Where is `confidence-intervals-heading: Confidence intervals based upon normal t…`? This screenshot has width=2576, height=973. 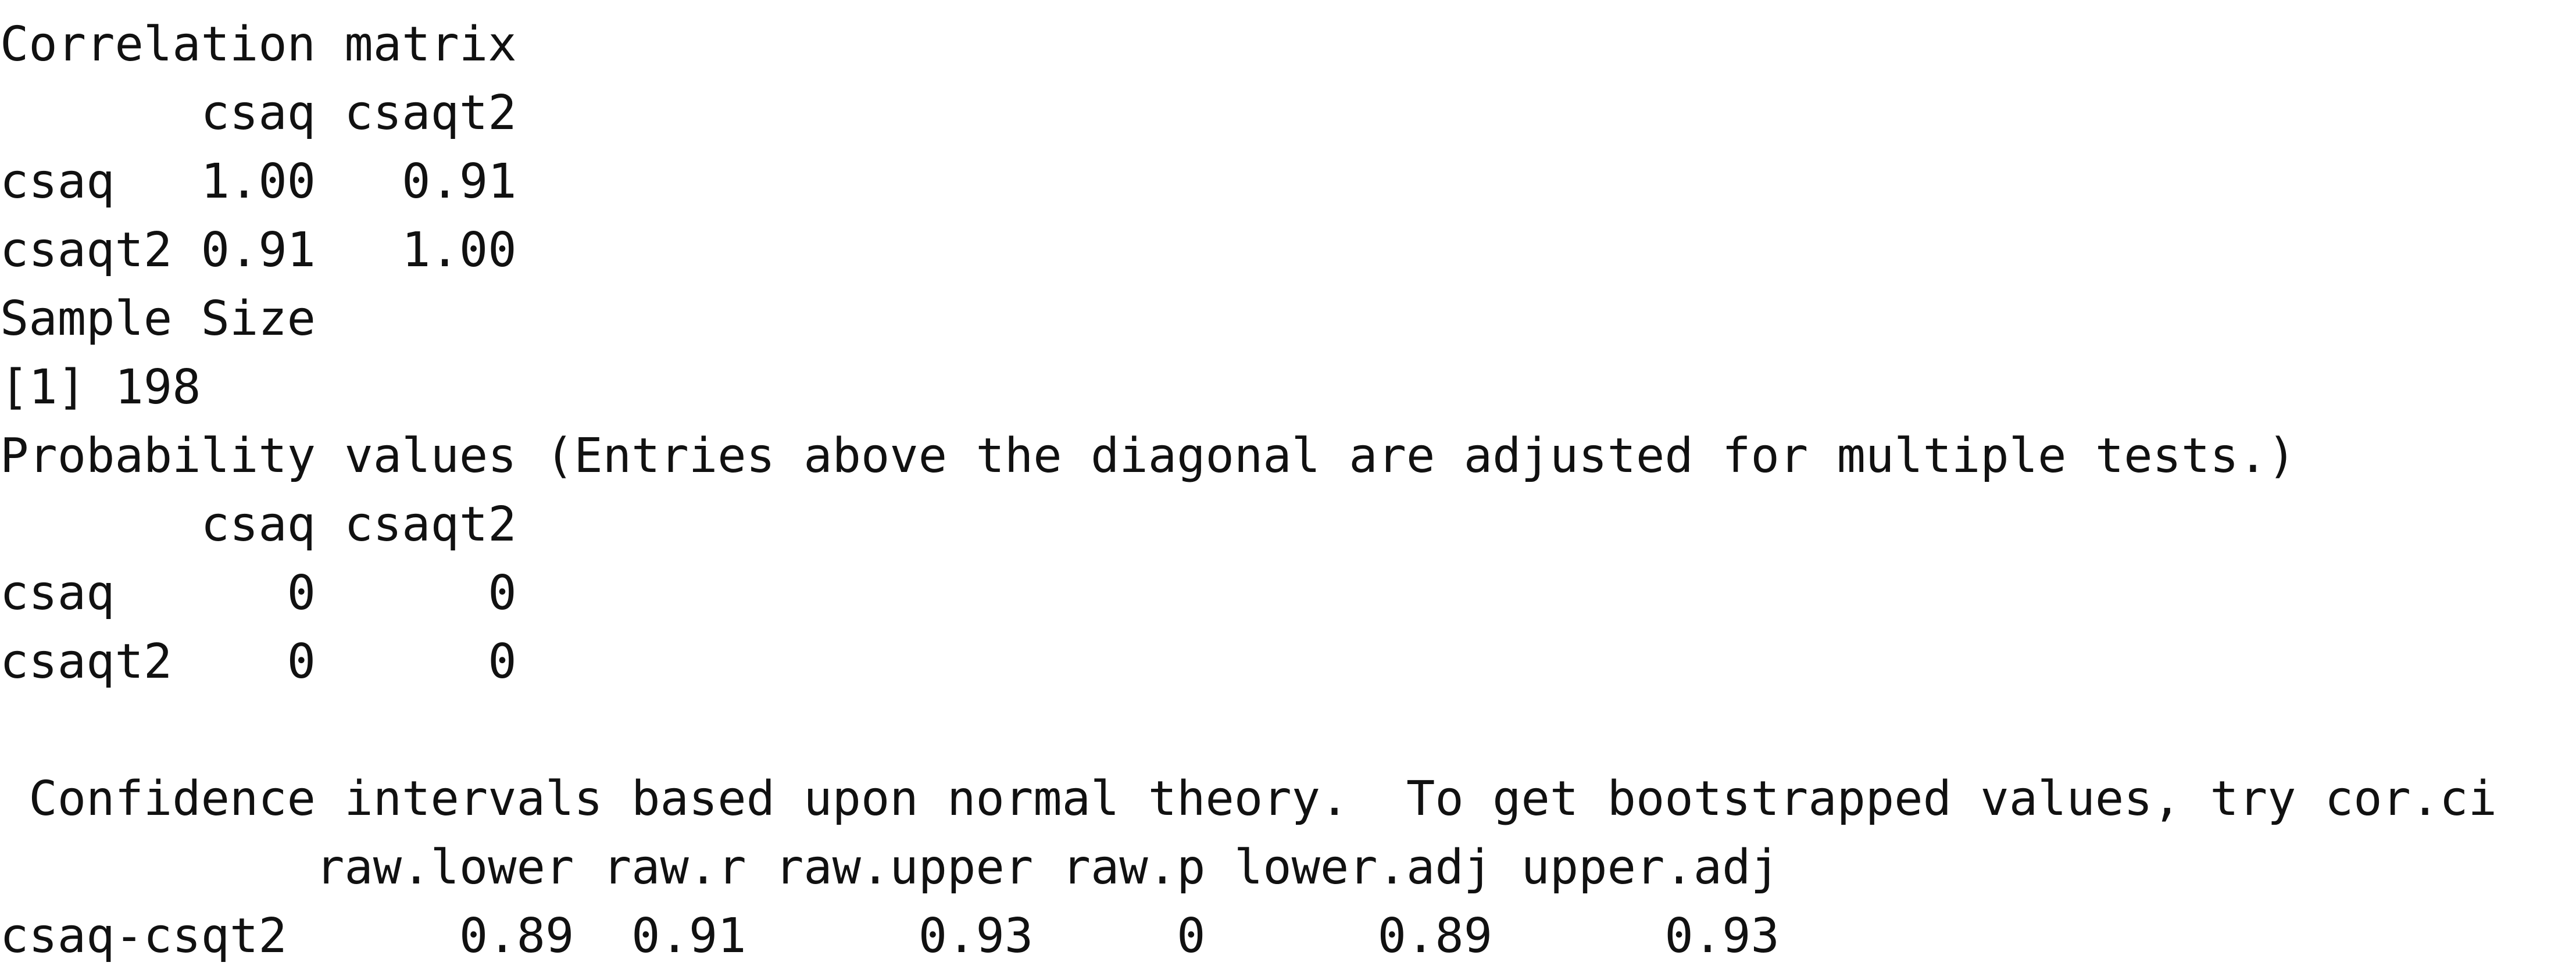 confidence-intervals-heading: Confidence intervals based upon normal t… is located at coordinates (1249, 799).